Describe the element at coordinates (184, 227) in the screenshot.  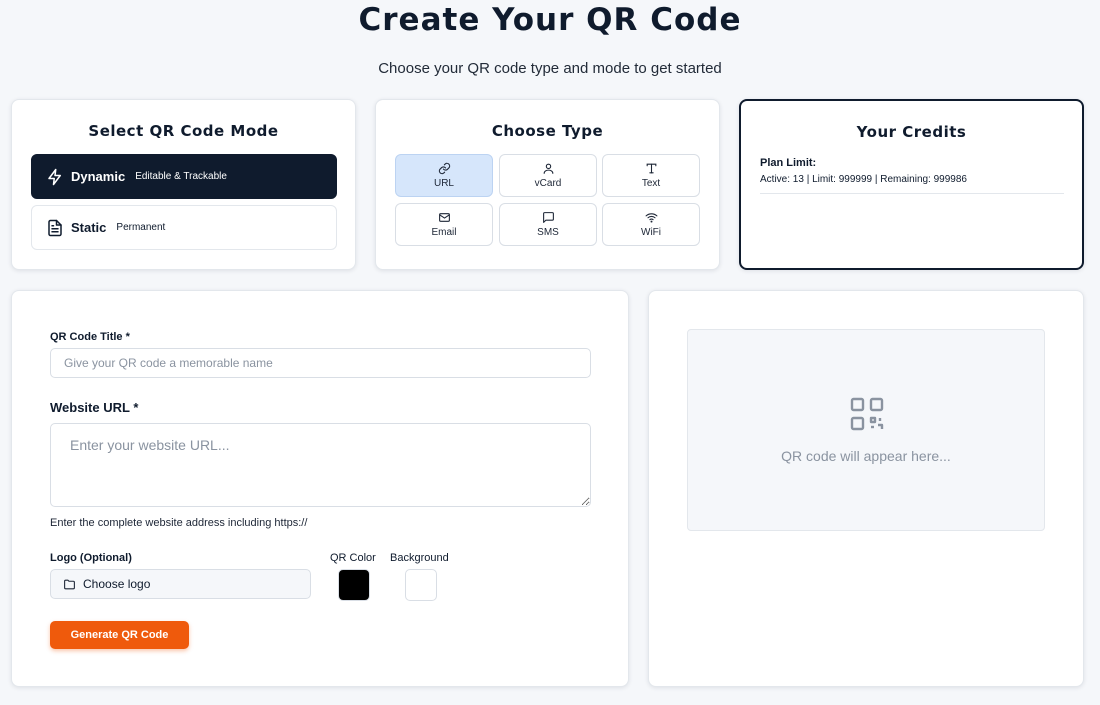
I see `mode-static-button: Static Permanent` at that location.